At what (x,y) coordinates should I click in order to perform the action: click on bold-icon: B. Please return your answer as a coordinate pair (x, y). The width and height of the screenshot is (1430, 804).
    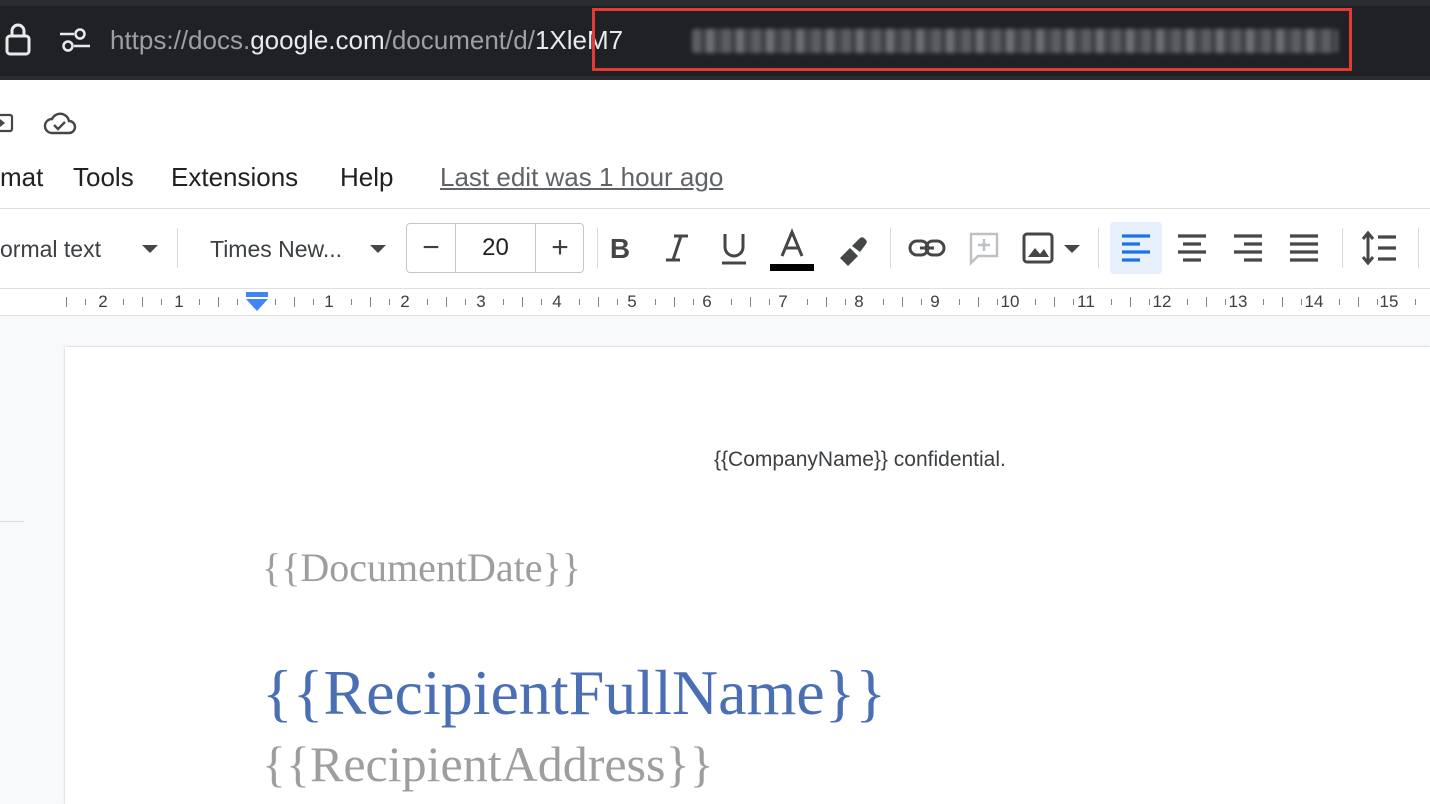
    Looking at the image, I should click on (620, 248).